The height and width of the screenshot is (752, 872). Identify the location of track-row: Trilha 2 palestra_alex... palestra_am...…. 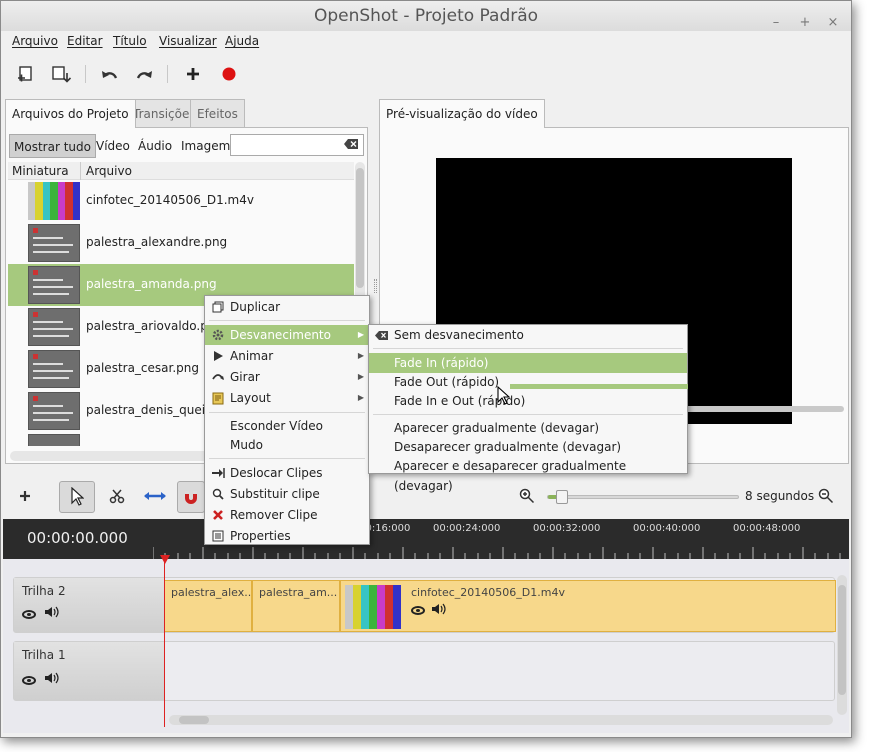
(424, 605).